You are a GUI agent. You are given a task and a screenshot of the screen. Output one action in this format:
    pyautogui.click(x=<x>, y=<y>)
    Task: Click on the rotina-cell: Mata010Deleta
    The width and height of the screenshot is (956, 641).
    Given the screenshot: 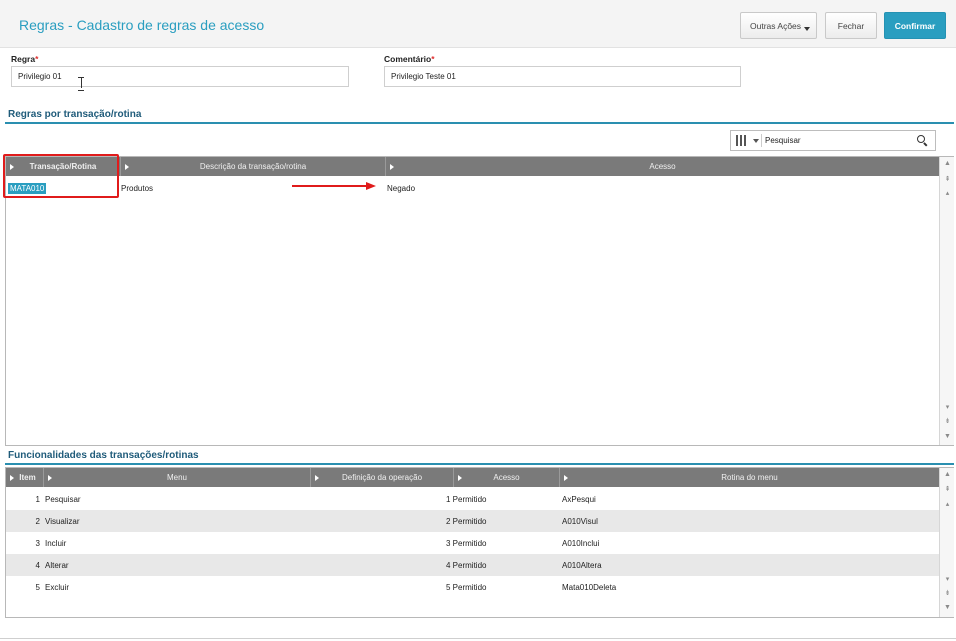 What is the action you would take?
    pyautogui.click(x=589, y=587)
    